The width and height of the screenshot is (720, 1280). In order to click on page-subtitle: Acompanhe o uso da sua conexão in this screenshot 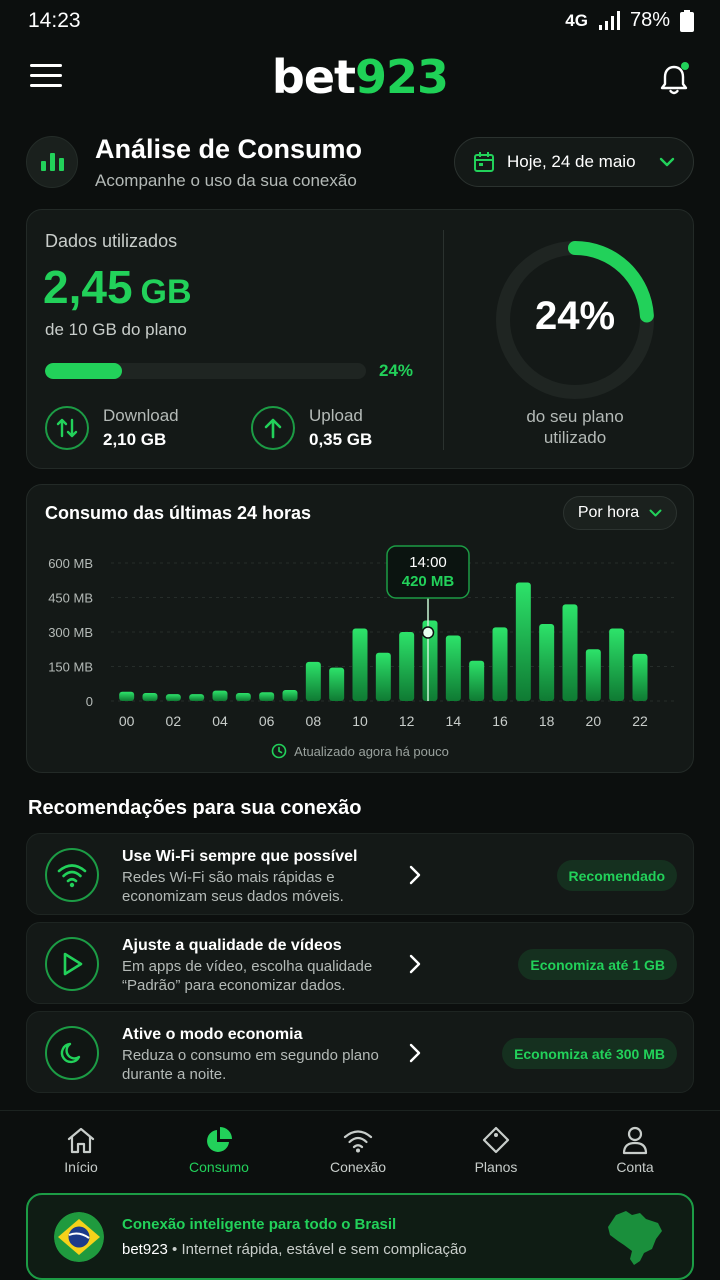, I will do `click(226, 180)`.